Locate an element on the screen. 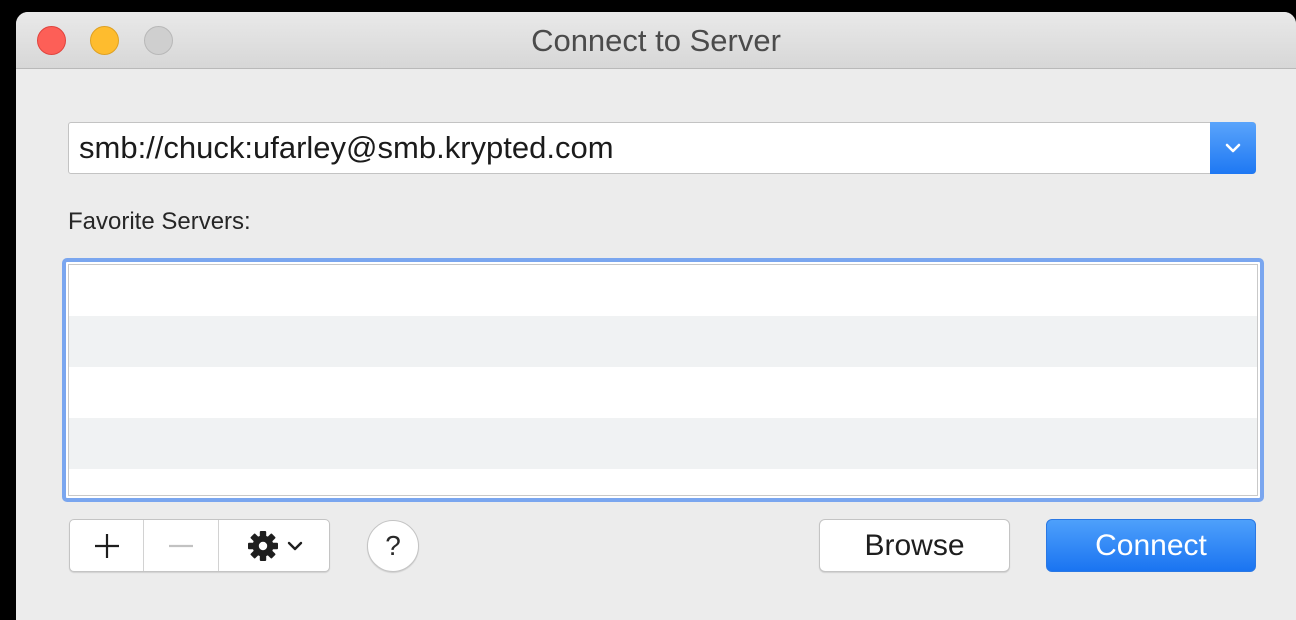 This screenshot has height=620, width=1296. title-bar: Connect to Server is located at coordinates (656, 40).